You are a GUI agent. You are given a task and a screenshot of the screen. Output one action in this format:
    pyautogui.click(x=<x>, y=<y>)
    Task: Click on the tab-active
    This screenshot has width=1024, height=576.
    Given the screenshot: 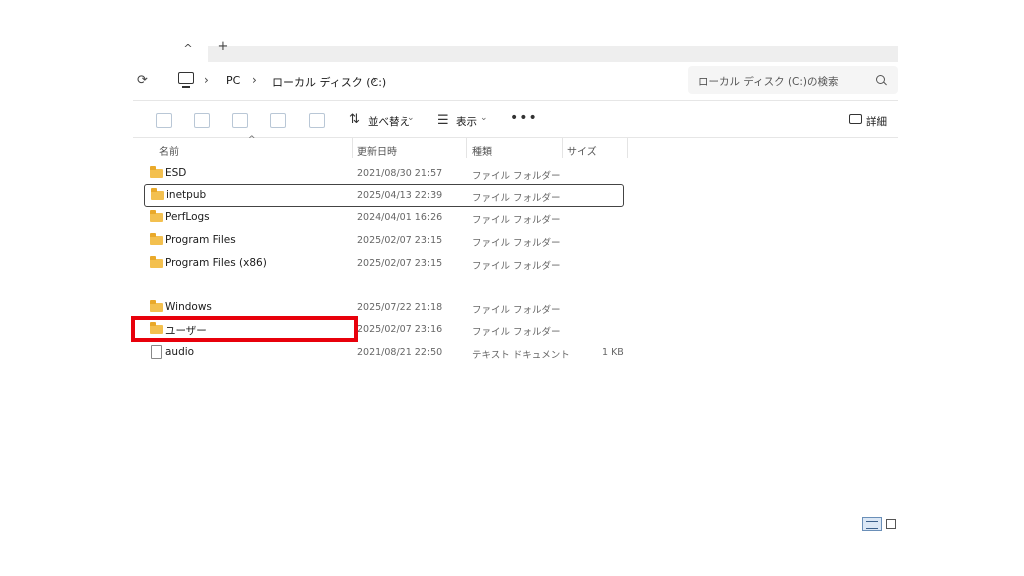 What is the action you would take?
    pyautogui.click(x=170, y=54)
    